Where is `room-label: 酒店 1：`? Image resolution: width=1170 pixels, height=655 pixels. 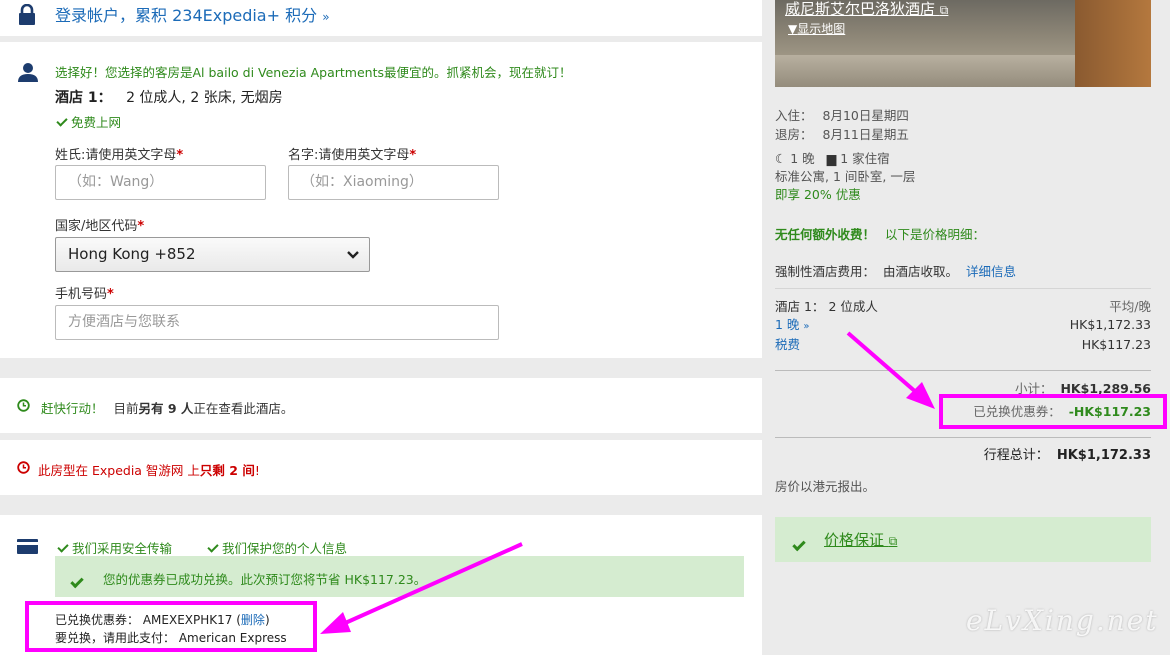
room-label: 酒店 1： is located at coordinates (83, 98).